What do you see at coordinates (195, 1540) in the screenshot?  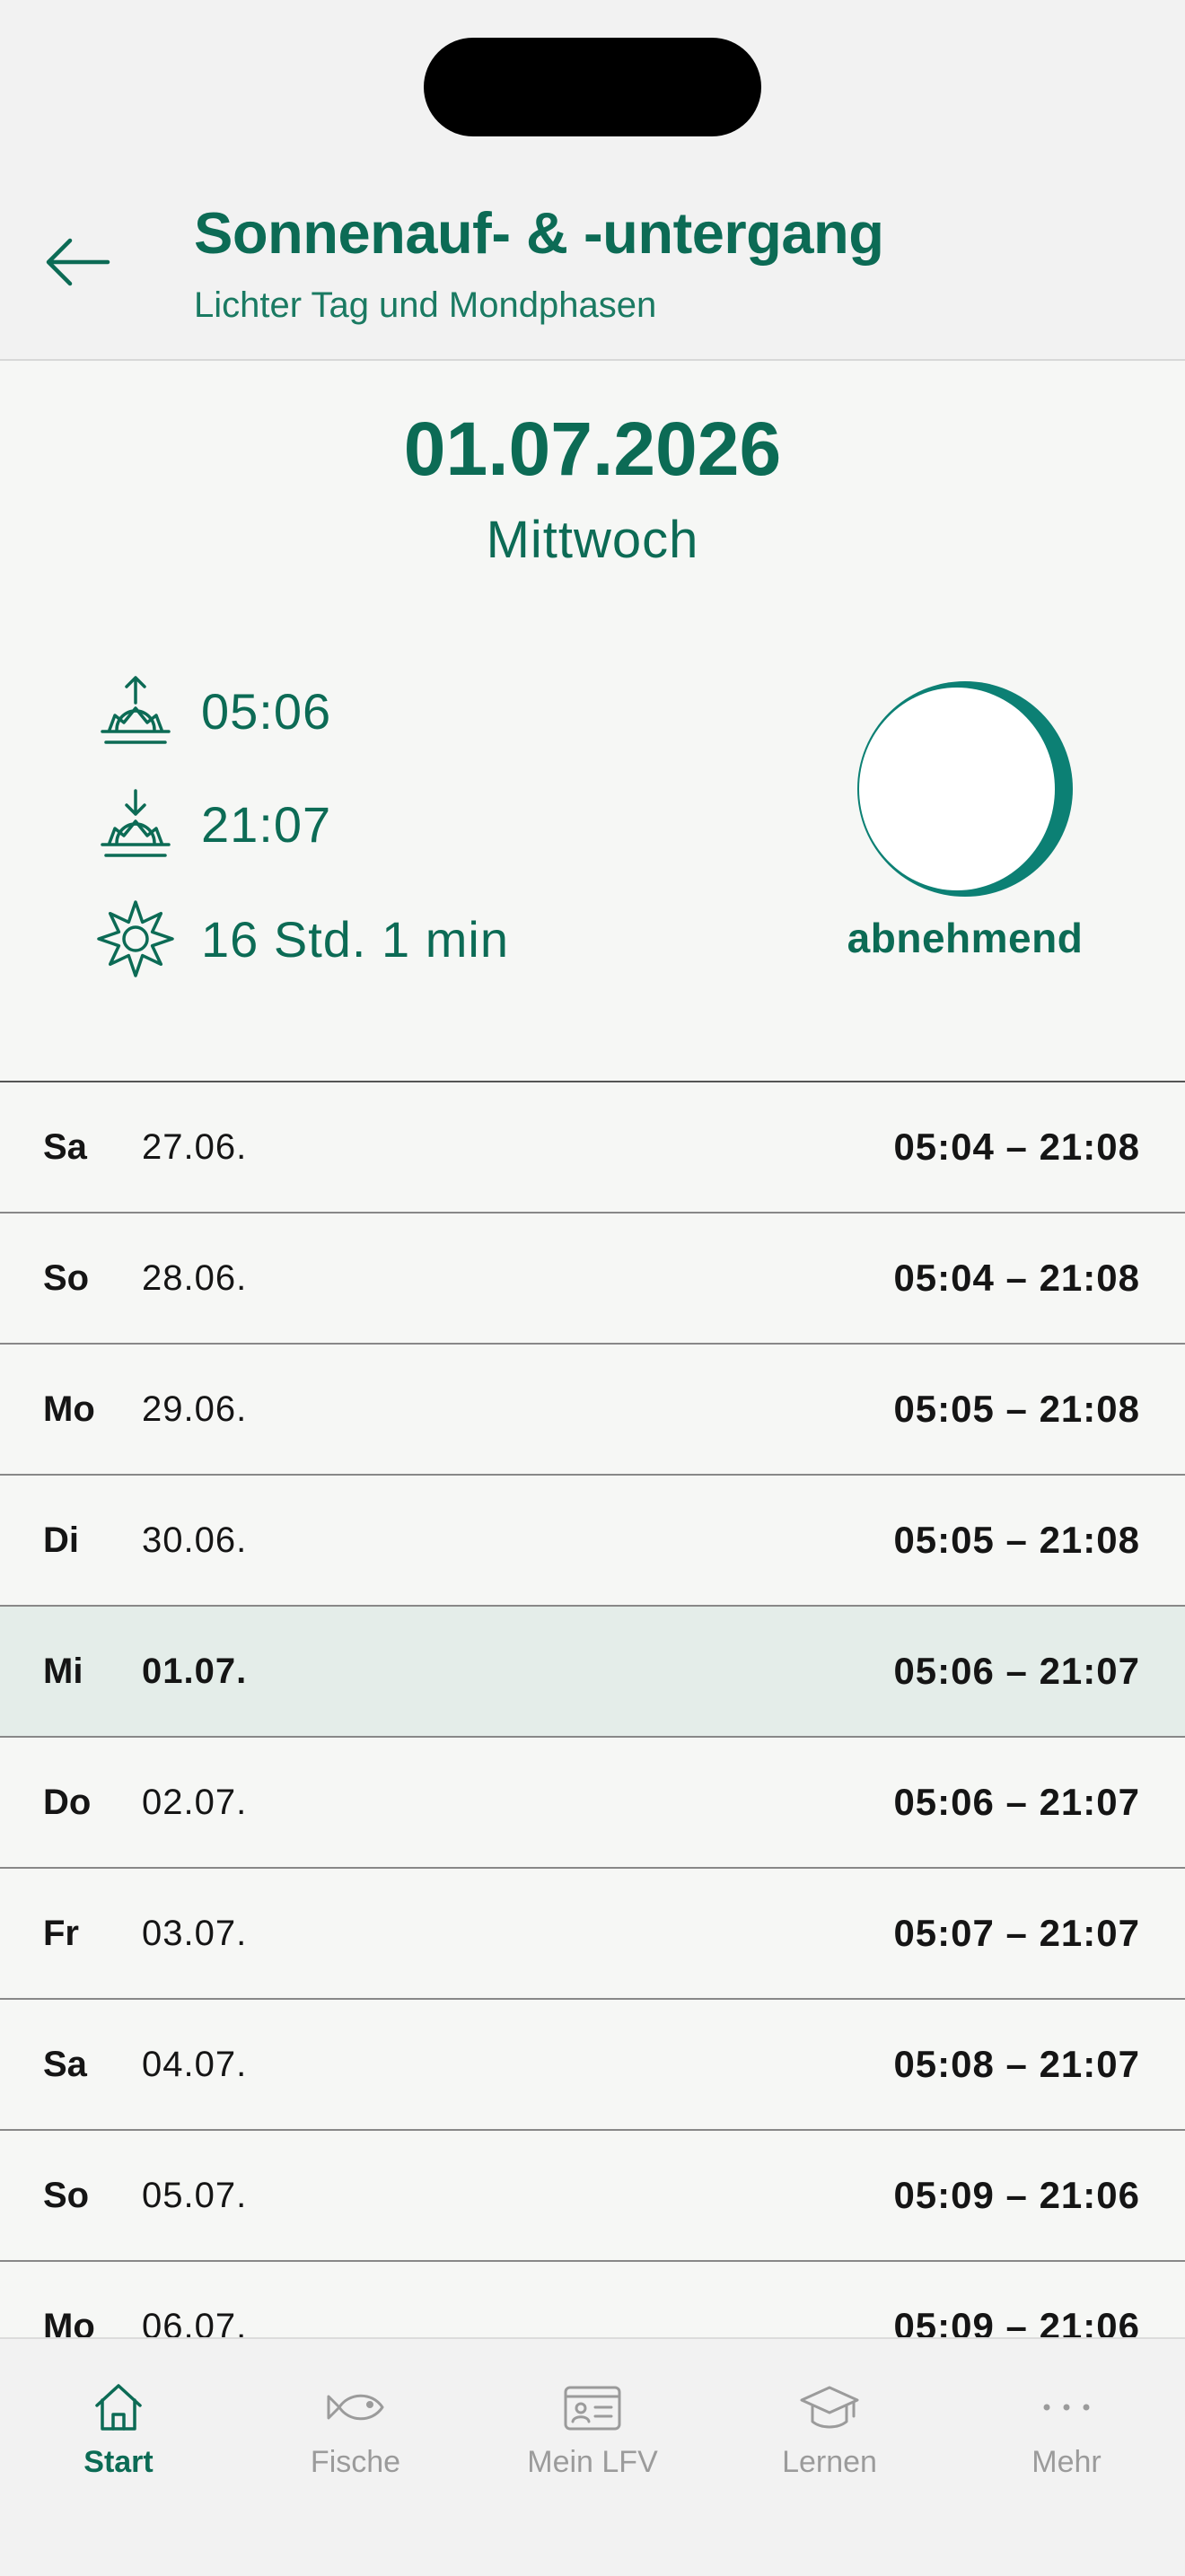 I see `day-date: 30.06.` at bounding box center [195, 1540].